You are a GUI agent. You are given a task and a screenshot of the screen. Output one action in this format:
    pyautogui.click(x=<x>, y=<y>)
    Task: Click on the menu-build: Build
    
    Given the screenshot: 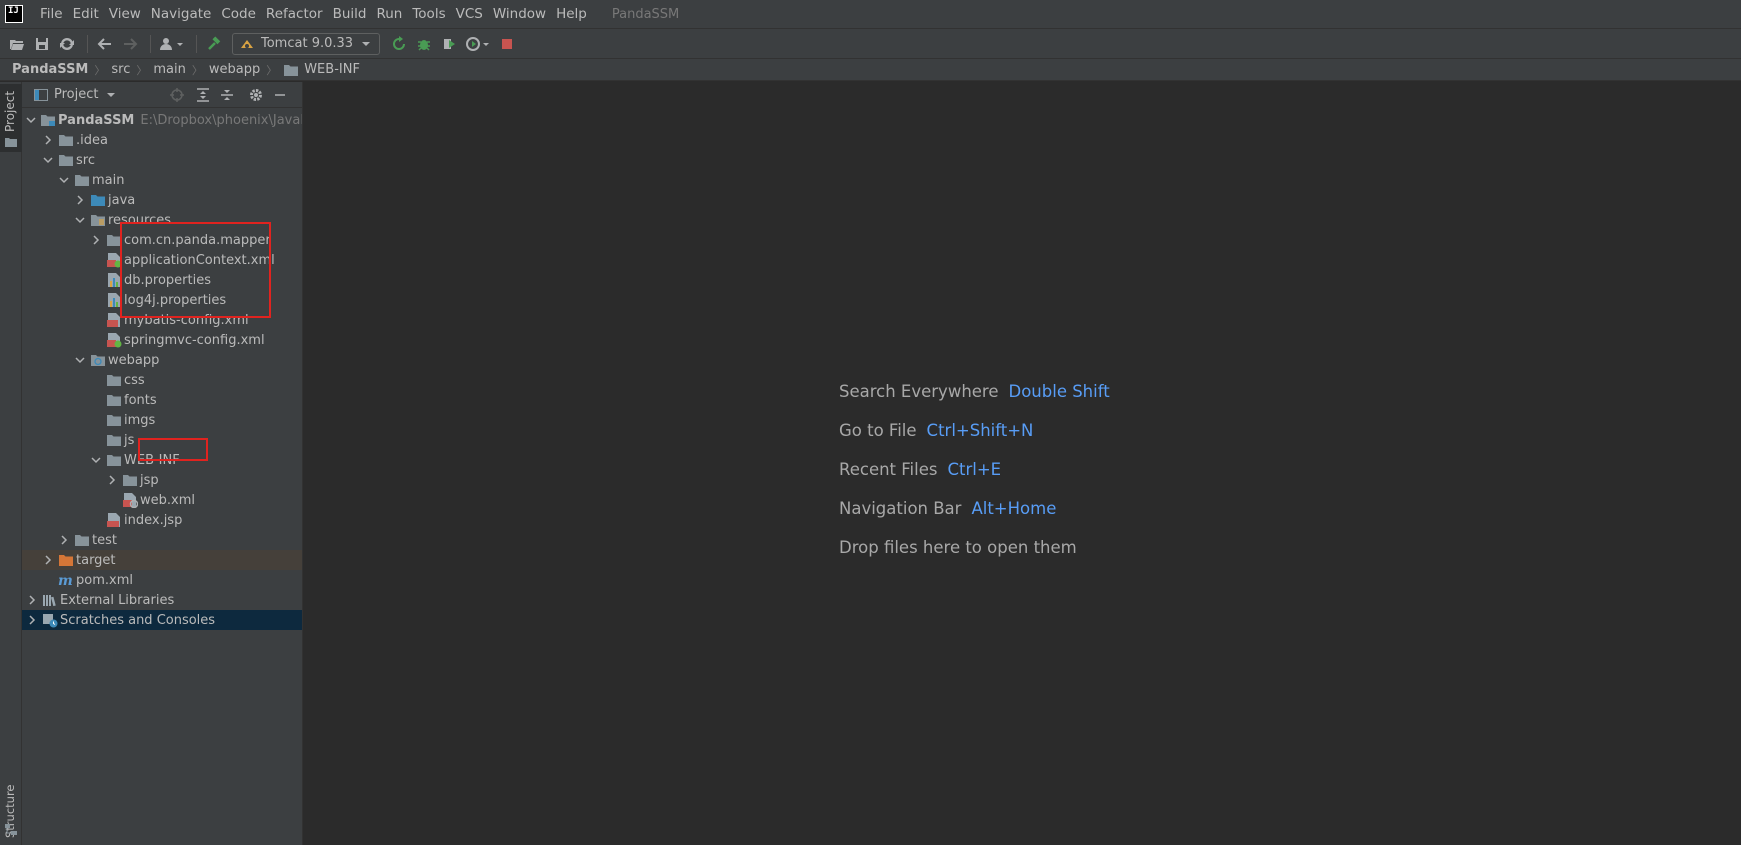 What is the action you would take?
    pyautogui.click(x=350, y=14)
    